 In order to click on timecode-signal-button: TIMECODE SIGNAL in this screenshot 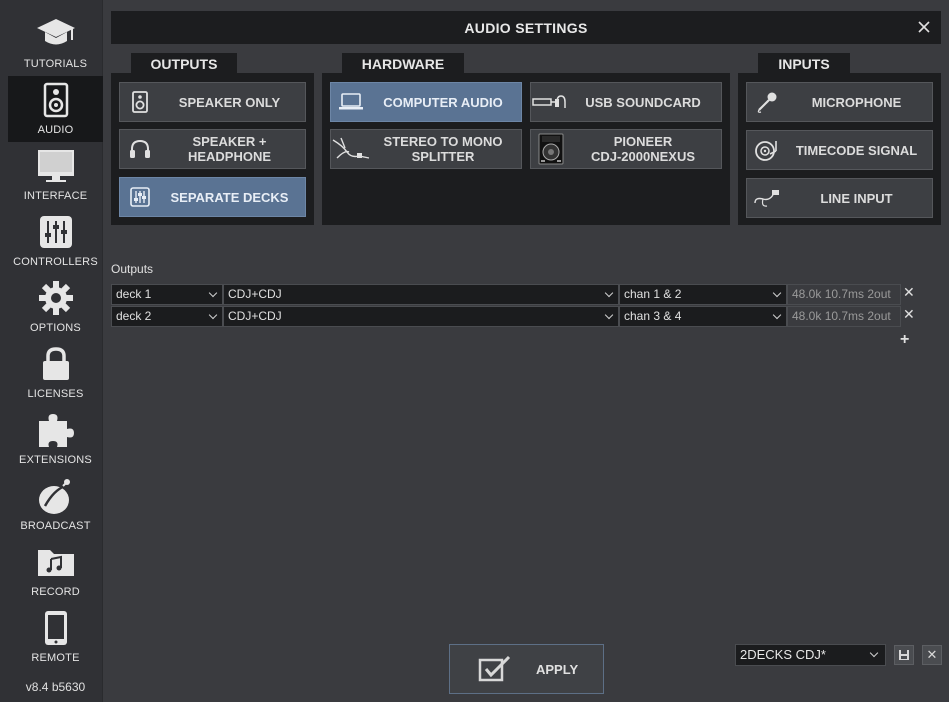, I will do `click(839, 150)`.